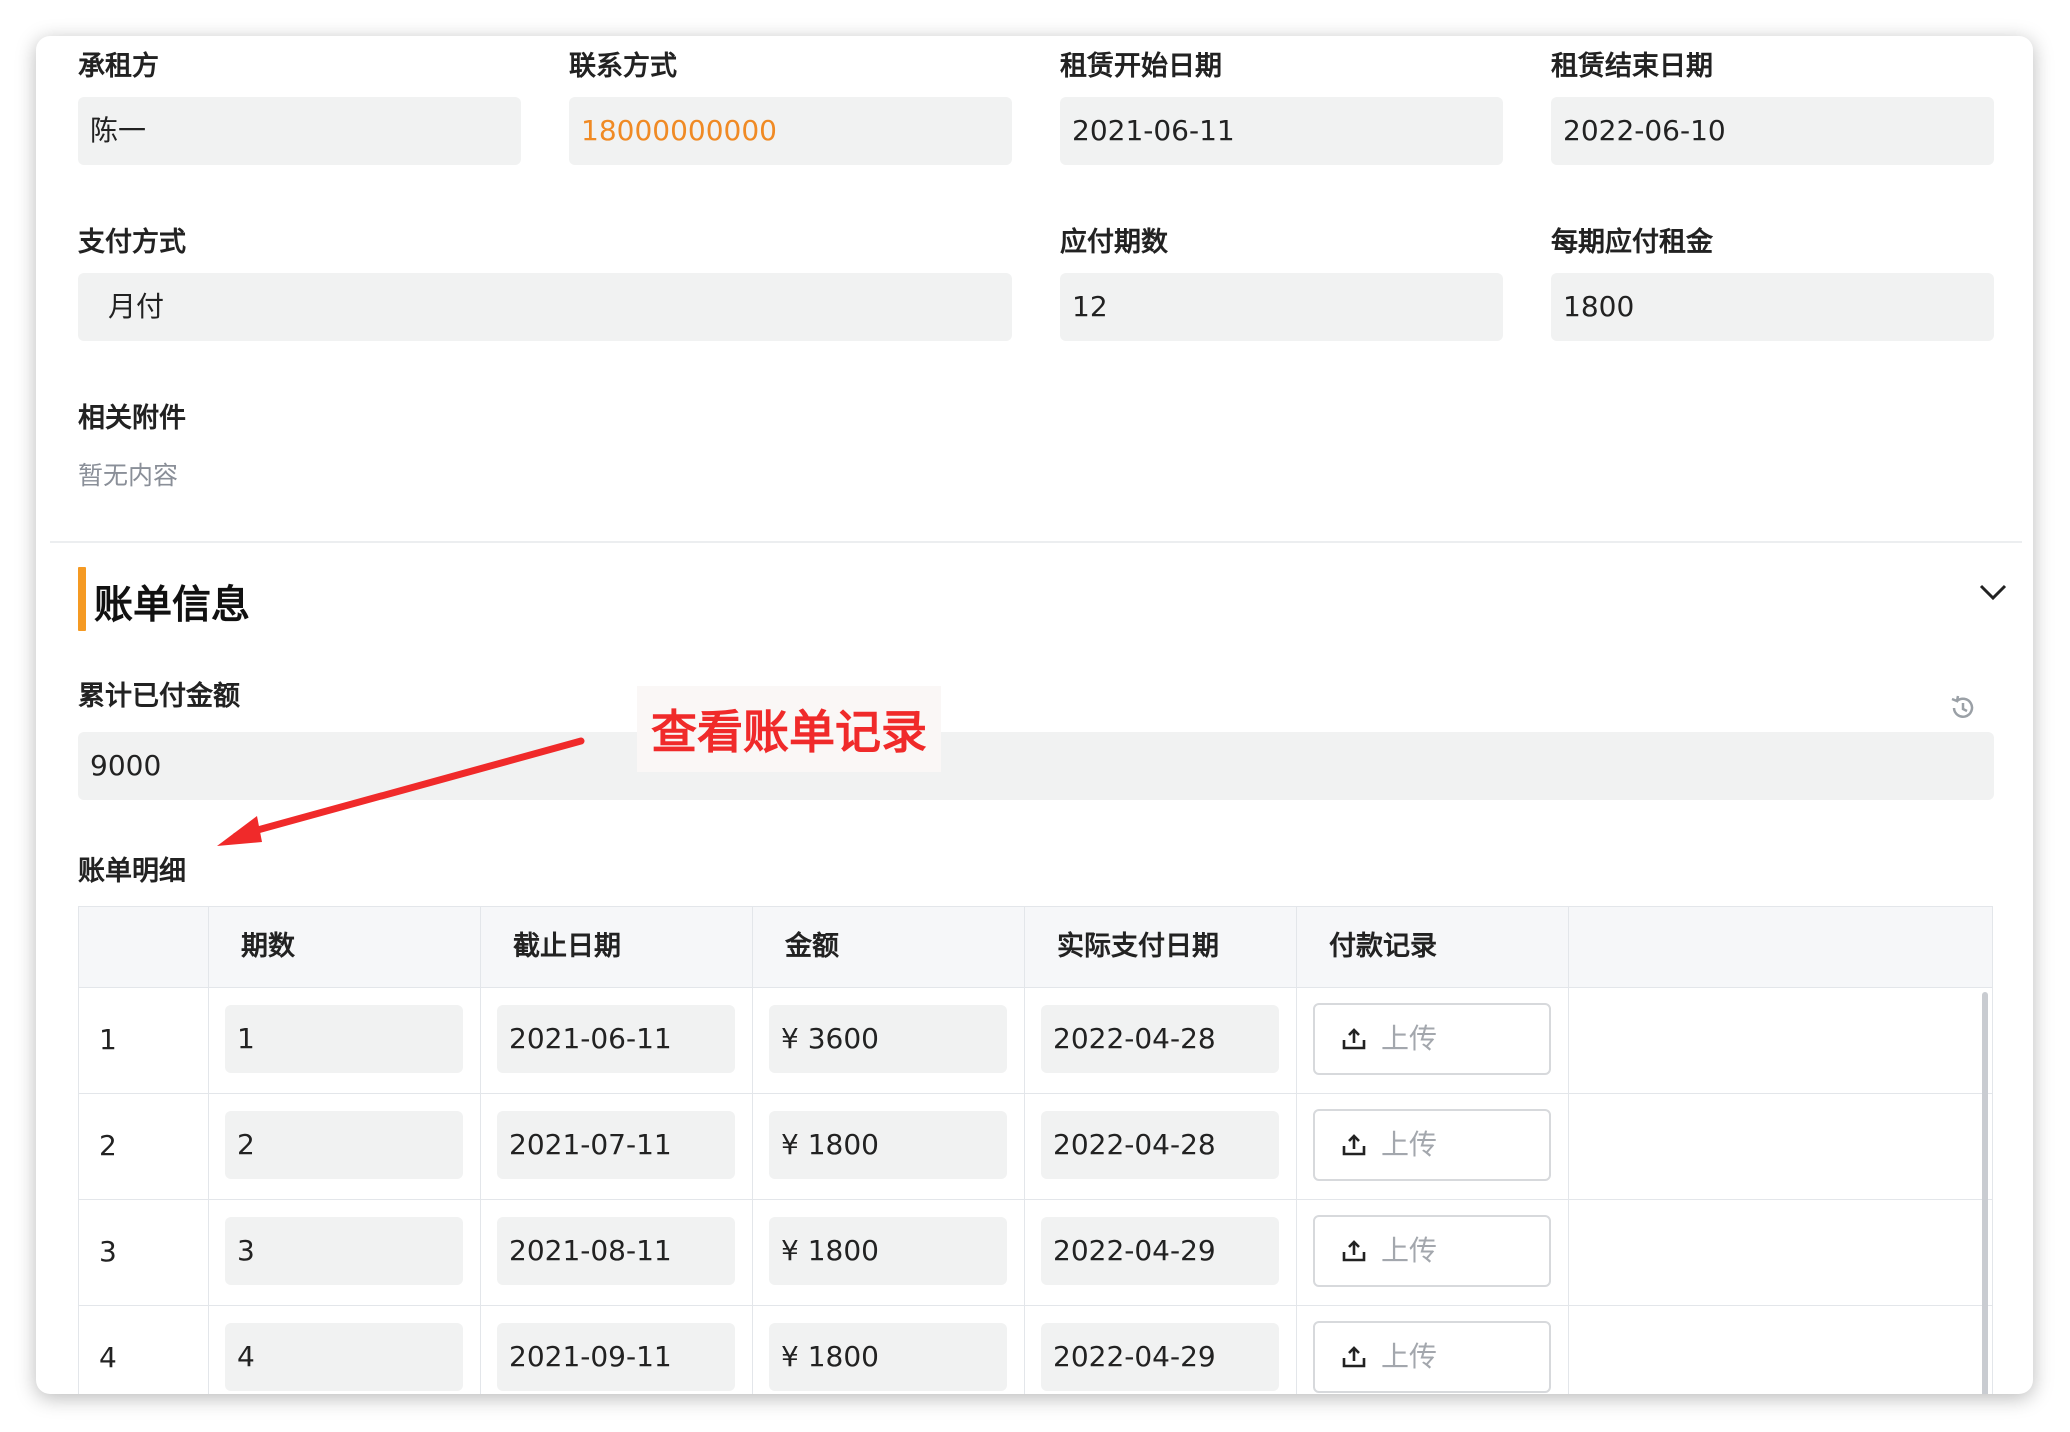 This screenshot has width=2070, height=1432. I want to click on row-index: 4, so click(144, 1349).